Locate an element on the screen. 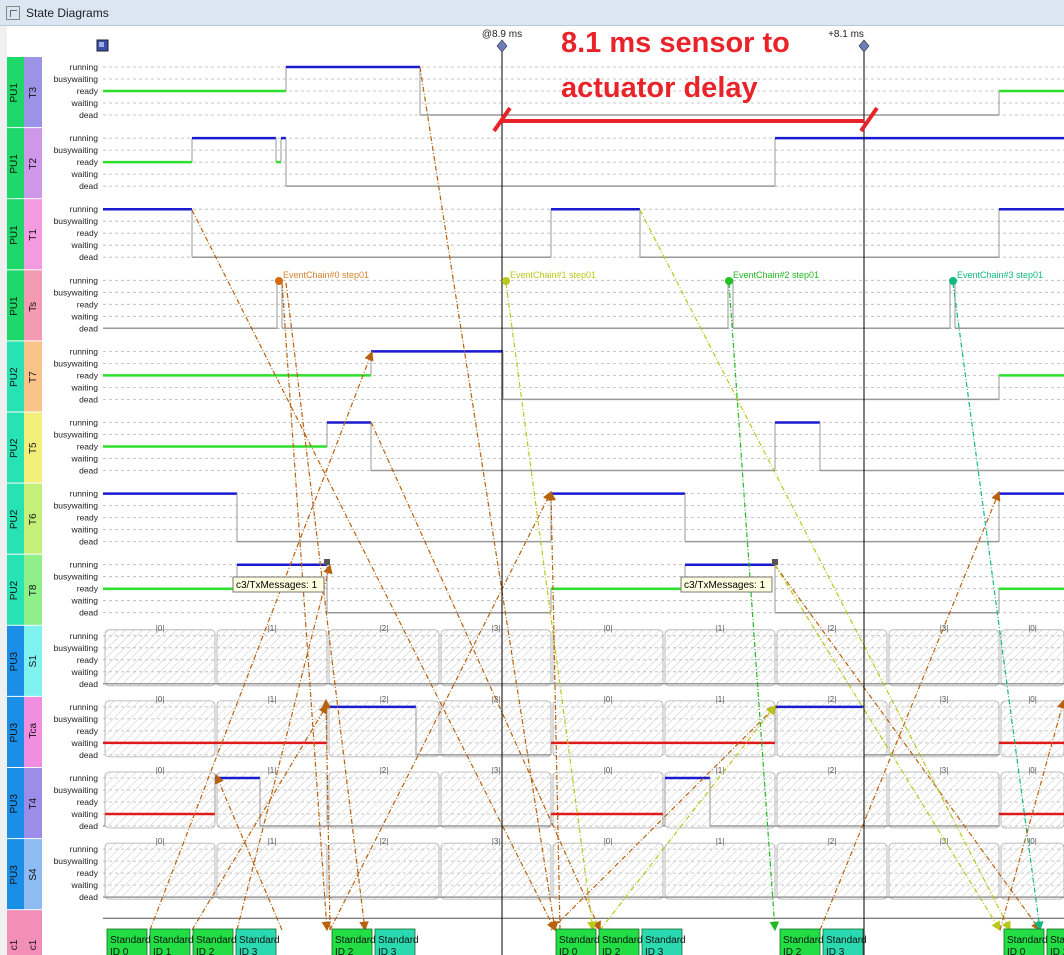 This screenshot has width=1064, height=955. bus-frame-0: StandardID 0 is located at coordinates (128, 941).